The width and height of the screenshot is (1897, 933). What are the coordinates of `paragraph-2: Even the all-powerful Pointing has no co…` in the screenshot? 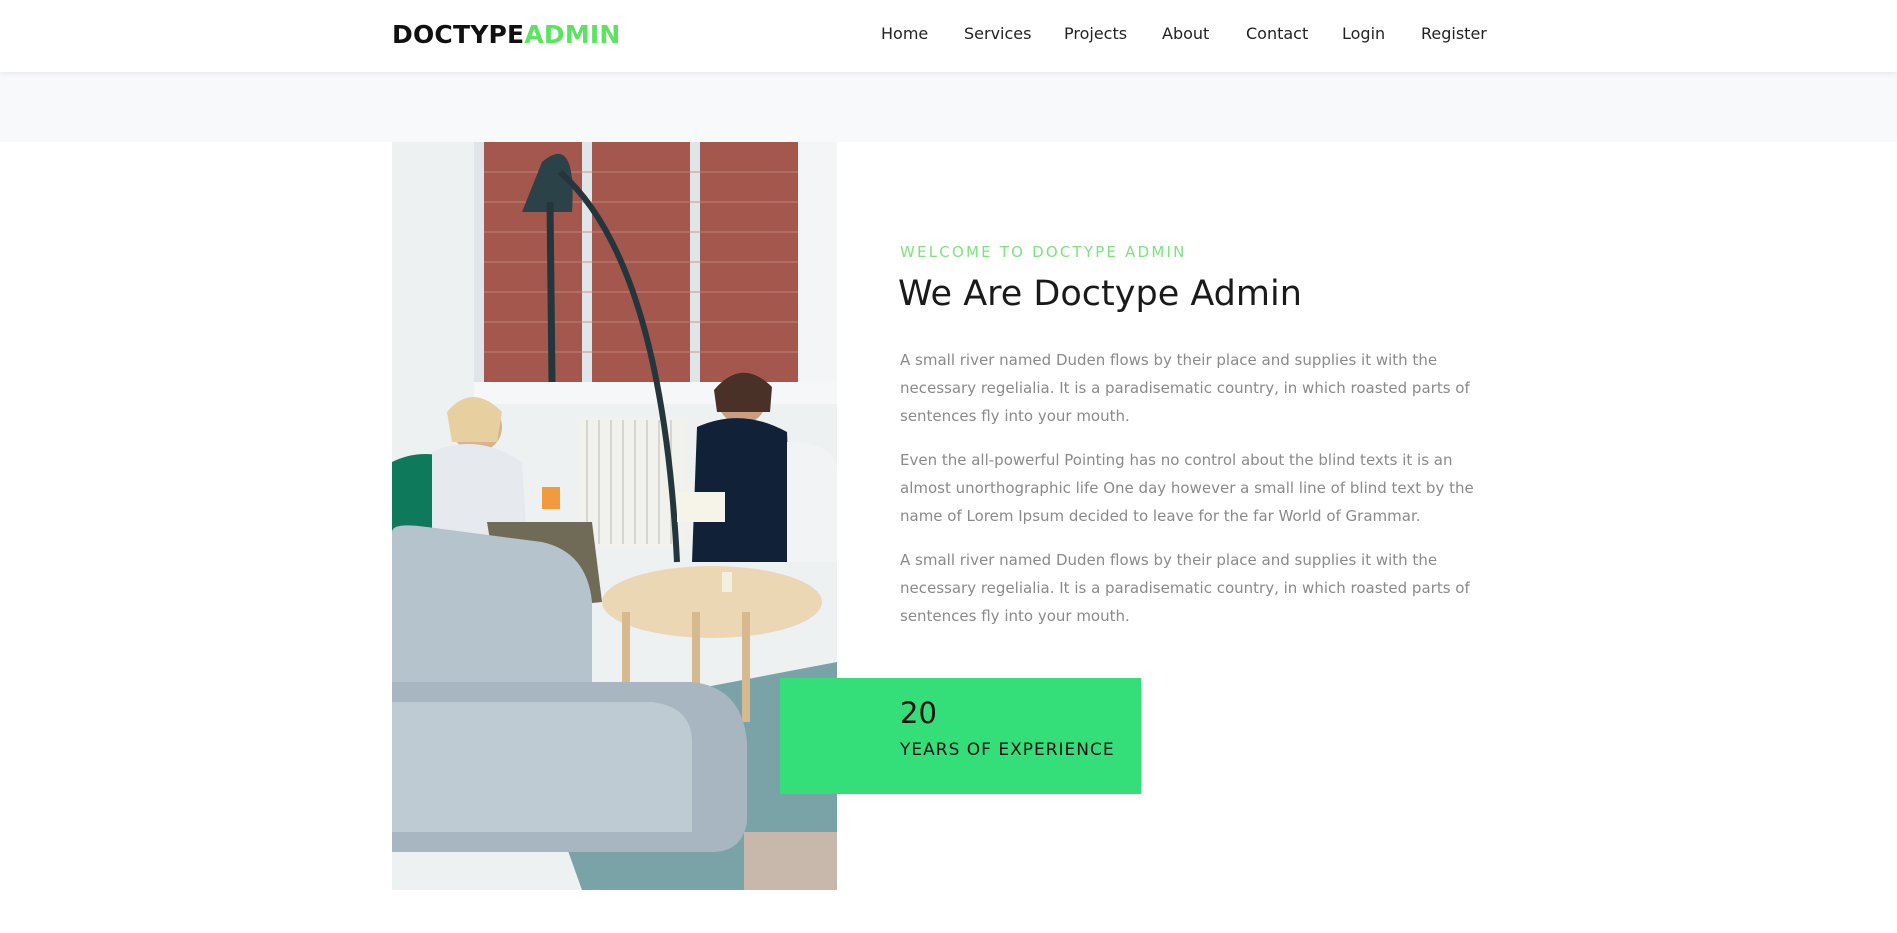 It's located at (1187, 488).